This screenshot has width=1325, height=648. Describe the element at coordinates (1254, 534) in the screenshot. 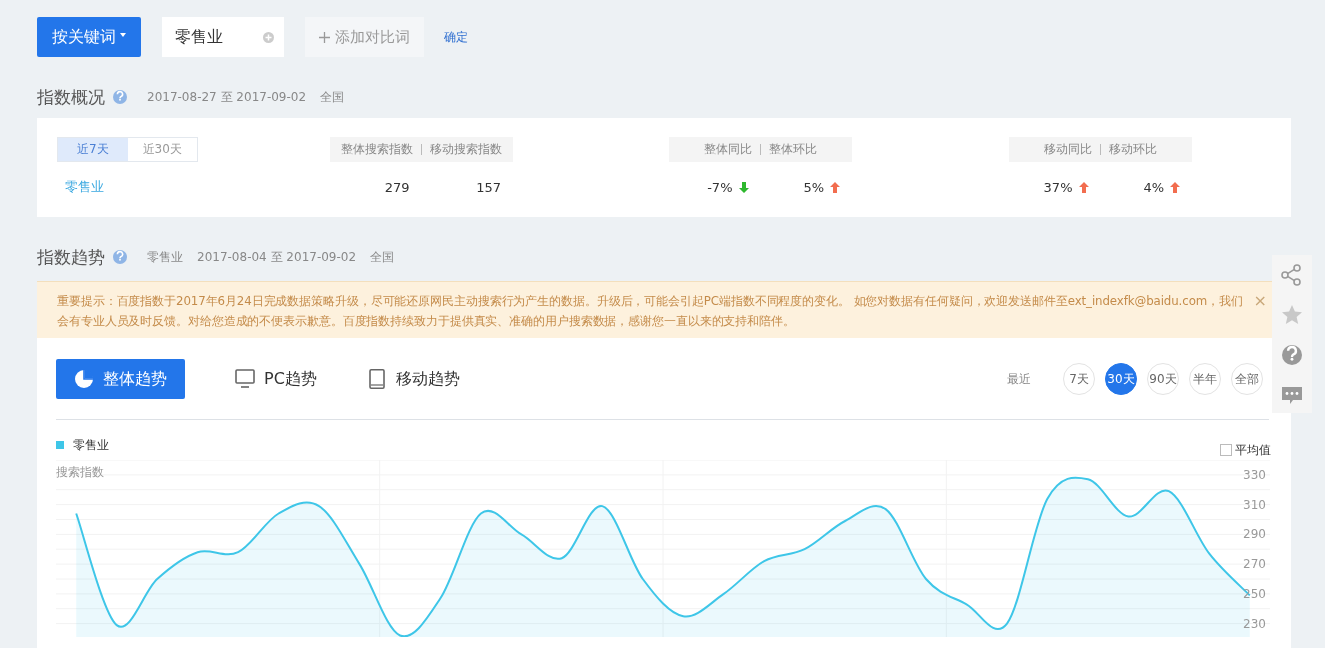

I see `y-tick-label: 290` at that location.